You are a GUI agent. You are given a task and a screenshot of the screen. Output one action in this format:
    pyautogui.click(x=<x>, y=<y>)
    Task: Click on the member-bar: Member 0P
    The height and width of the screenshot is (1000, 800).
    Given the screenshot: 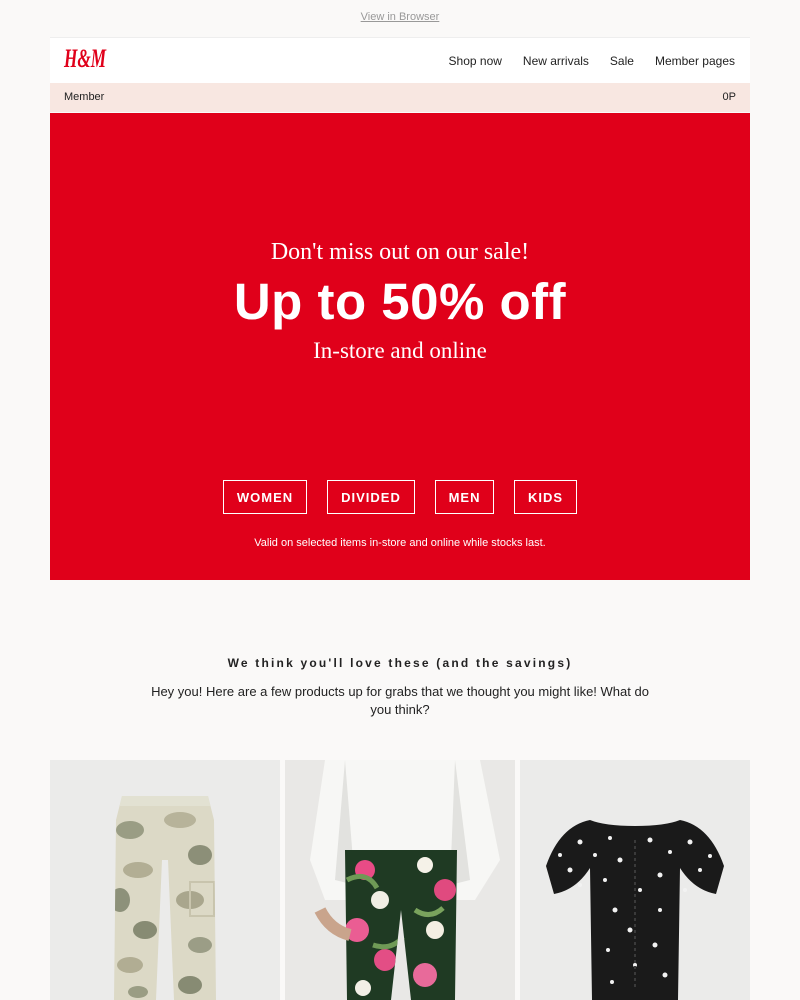 What is the action you would take?
    pyautogui.click(x=400, y=97)
    